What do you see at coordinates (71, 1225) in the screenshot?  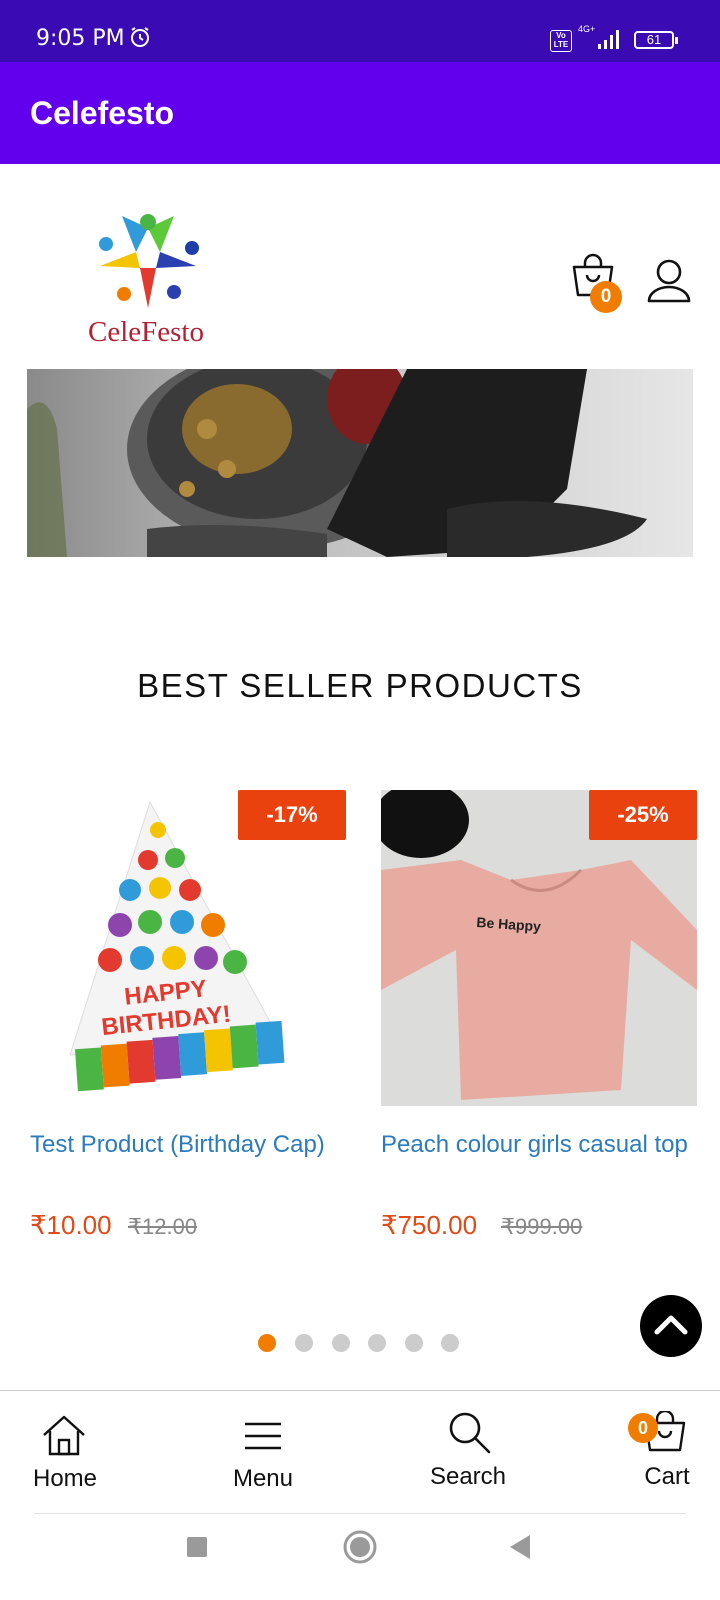 I see `product-price: ₹10.00` at bounding box center [71, 1225].